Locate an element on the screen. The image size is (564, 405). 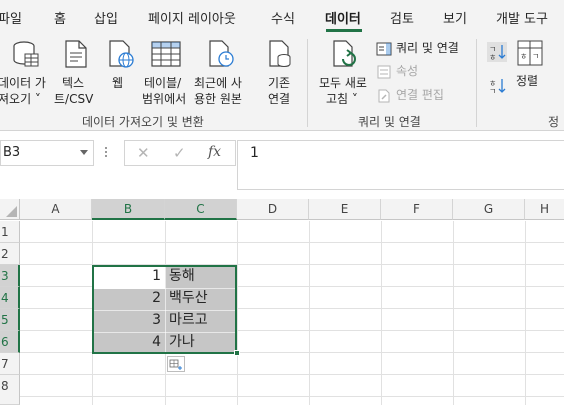
formula-input: 1 is located at coordinates (400, 165).